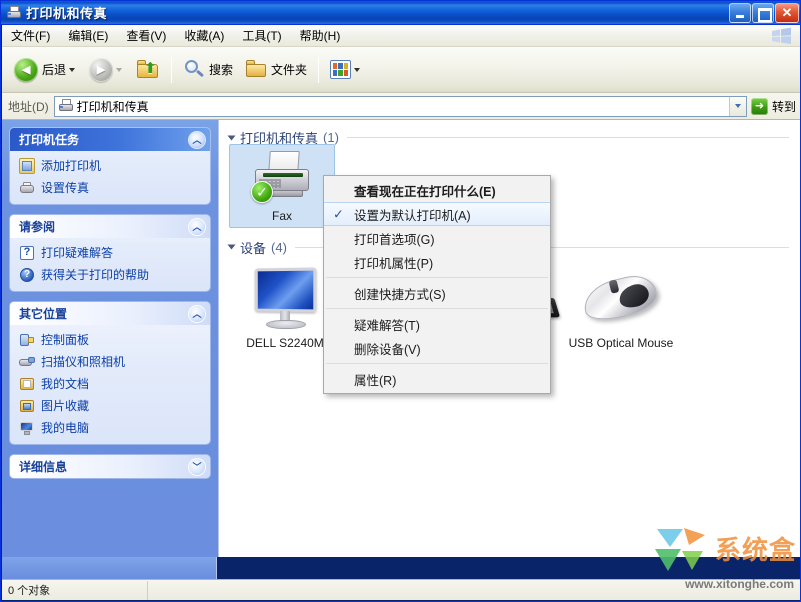 This screenshot has height=602, width=801. What do you see at coordinates (110, 177) in the screenshot?
I see `panel-body-printer-tasks: 添加打印机 设置传真` at bounding box center [110, 177].